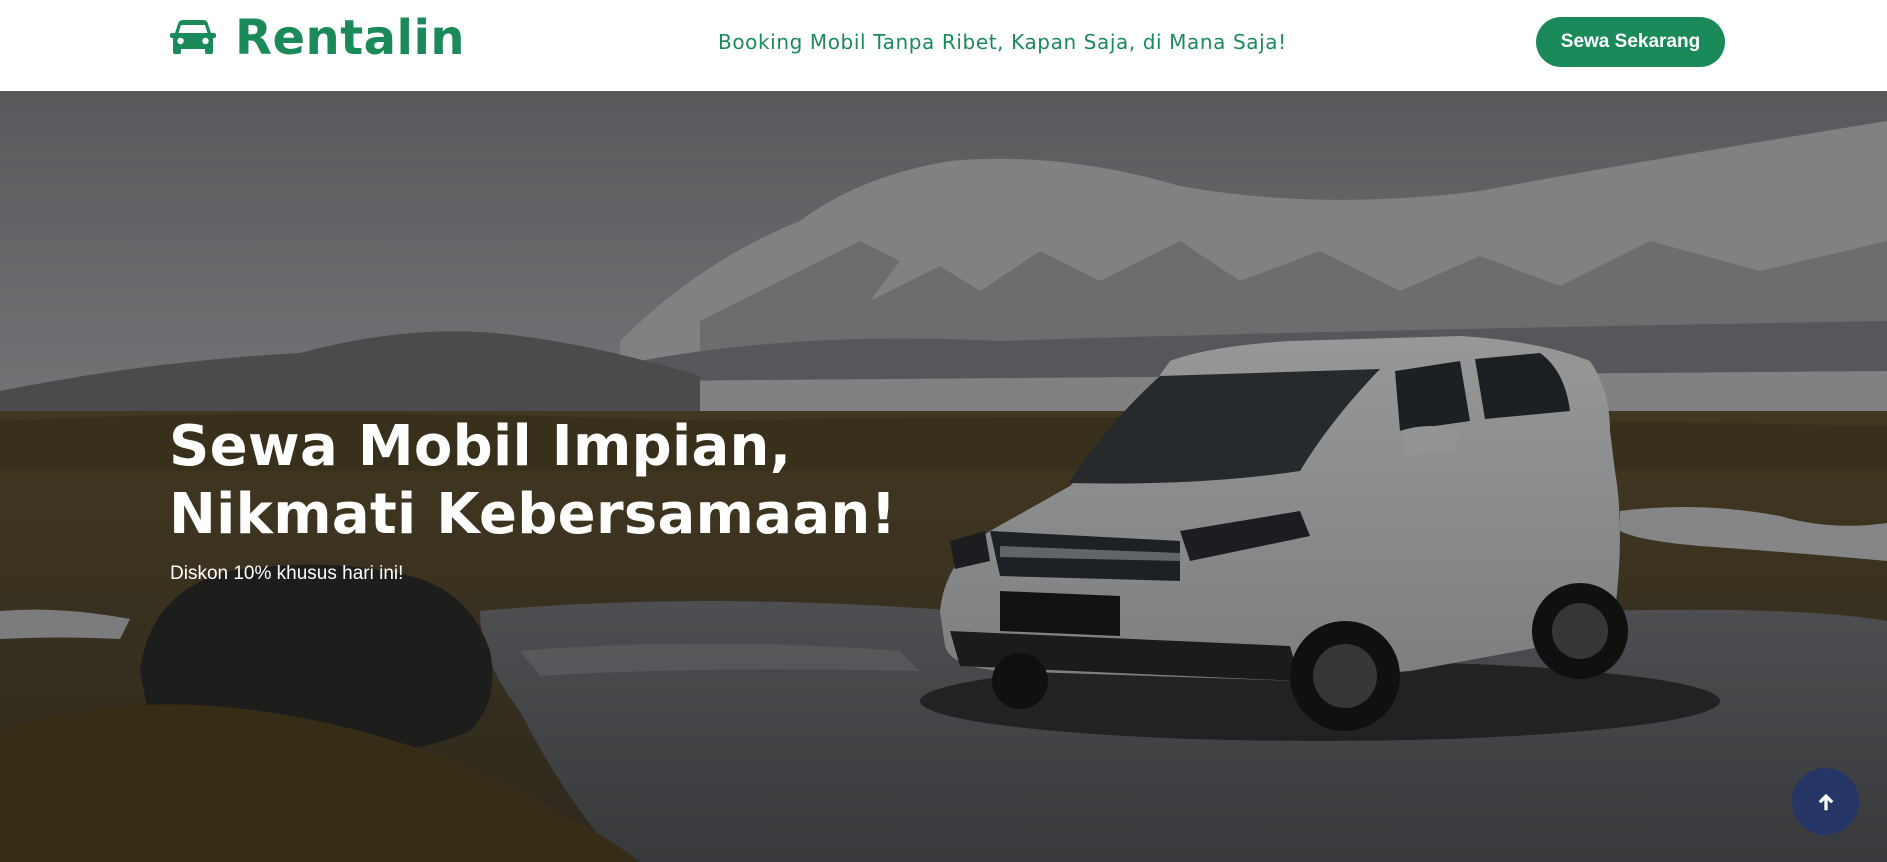 Image resolution: width=1887 pixels, height=862 pixels. I want to click on brand-name: Rentalin, so click(350, 38).